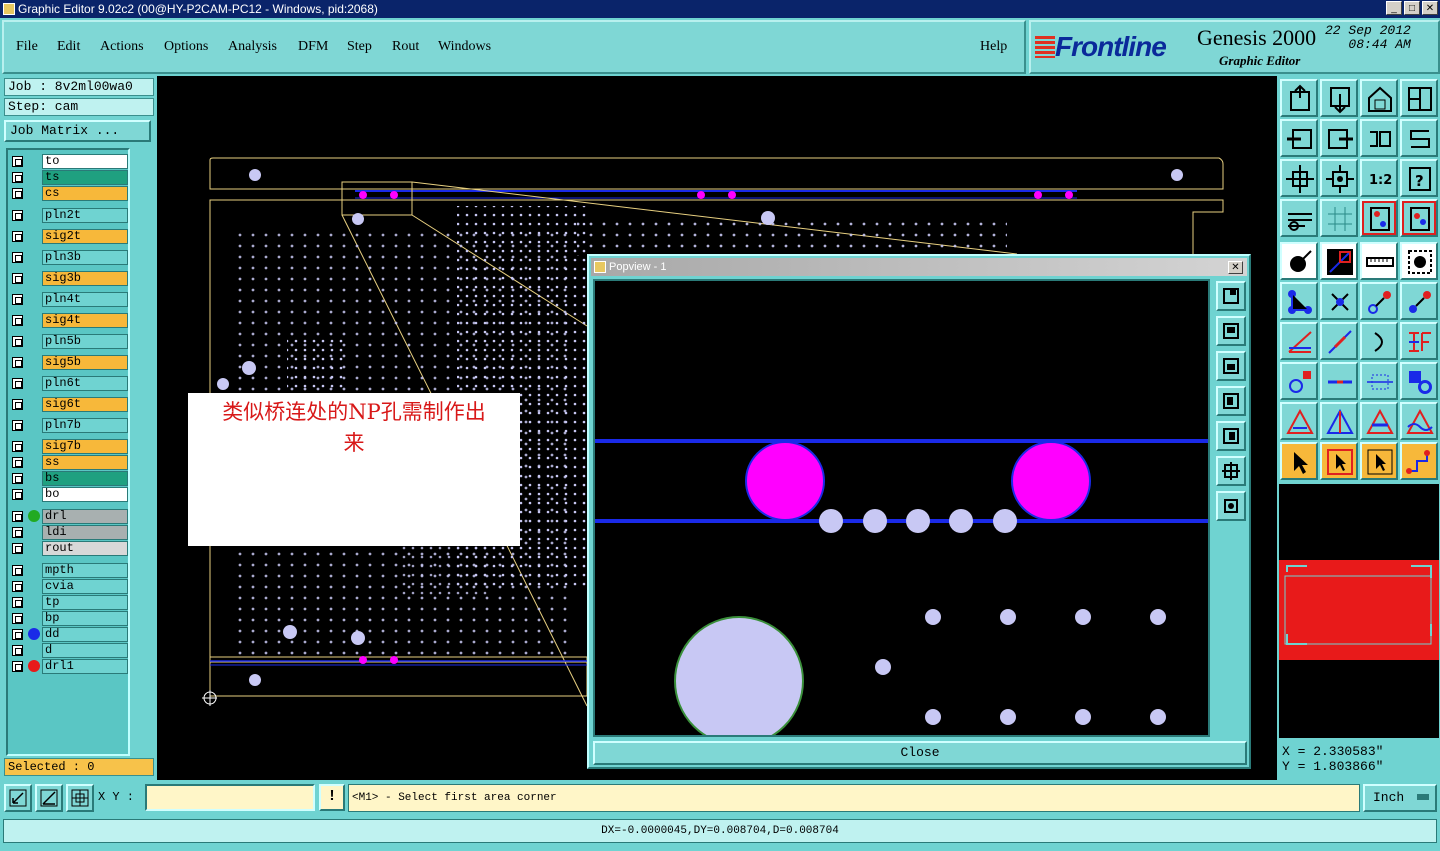  What do you see at coordinates (186, 47) in the screenshot?
I see `menu-options: Options` at bounding box center [186, 47].